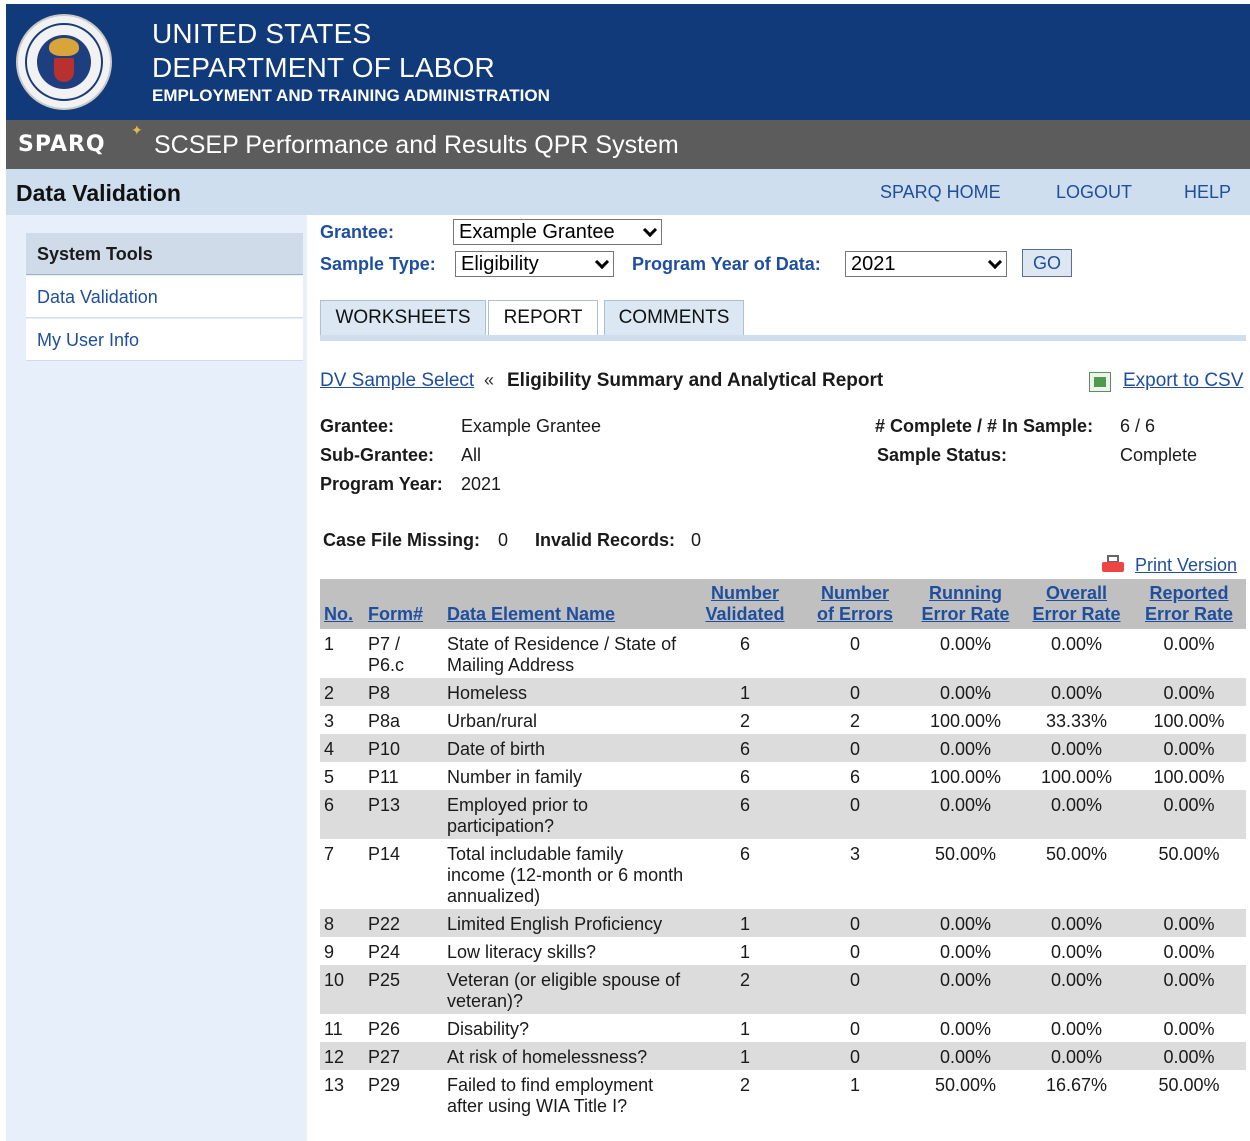 This screenshot has width=1250, height=1141. I want to click on cell-form: P26, so click(403, 1028).